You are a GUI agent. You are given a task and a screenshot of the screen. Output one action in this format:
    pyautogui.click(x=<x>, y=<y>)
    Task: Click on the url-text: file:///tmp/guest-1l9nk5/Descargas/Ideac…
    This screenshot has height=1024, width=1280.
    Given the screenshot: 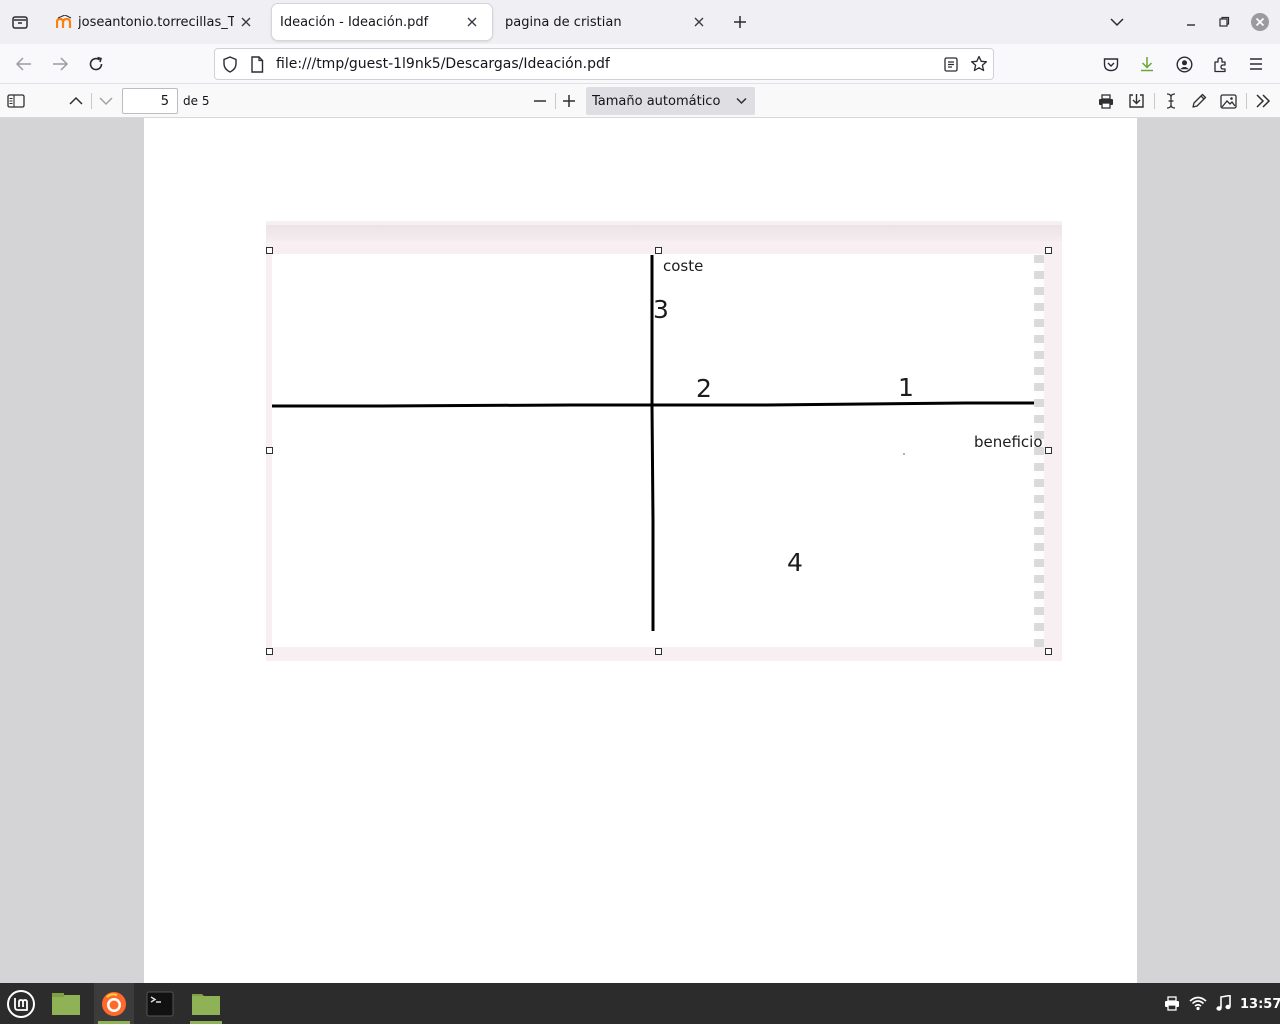 What is the action you would take?
    pyautogui.click(x=443, y=64)
    